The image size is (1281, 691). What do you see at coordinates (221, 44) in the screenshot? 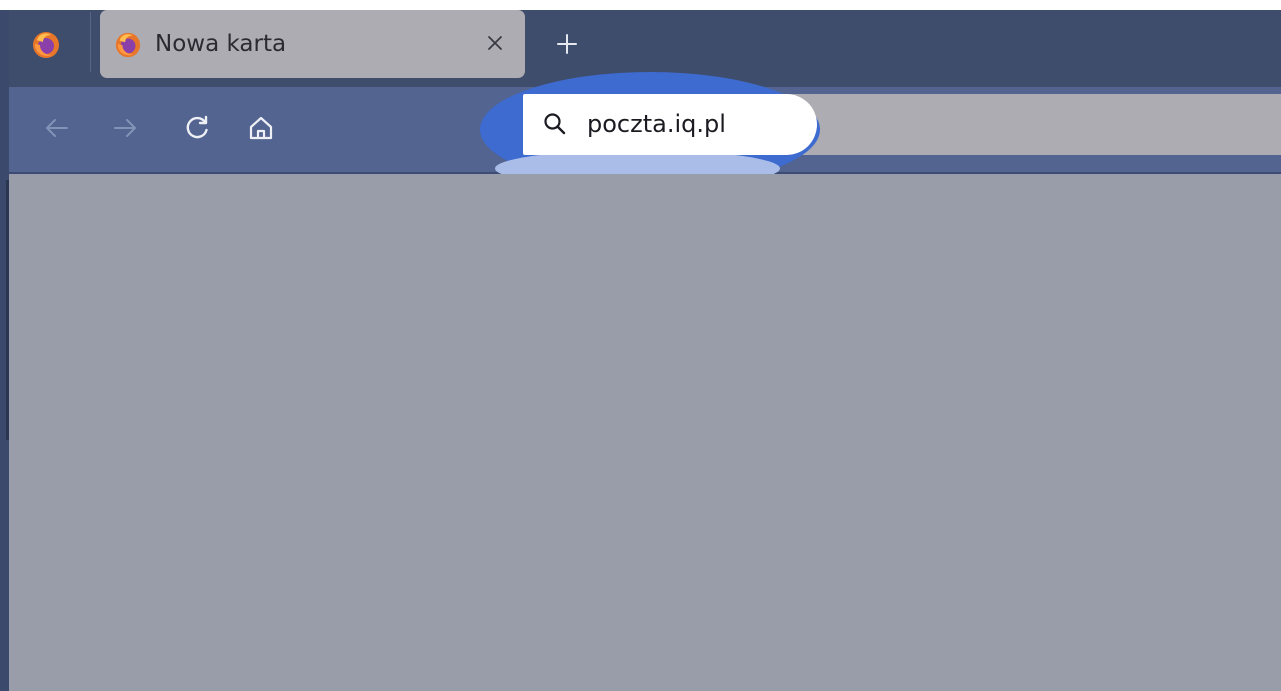
I see `tab-title: Nowa karta` at bounding box center [221, 44].